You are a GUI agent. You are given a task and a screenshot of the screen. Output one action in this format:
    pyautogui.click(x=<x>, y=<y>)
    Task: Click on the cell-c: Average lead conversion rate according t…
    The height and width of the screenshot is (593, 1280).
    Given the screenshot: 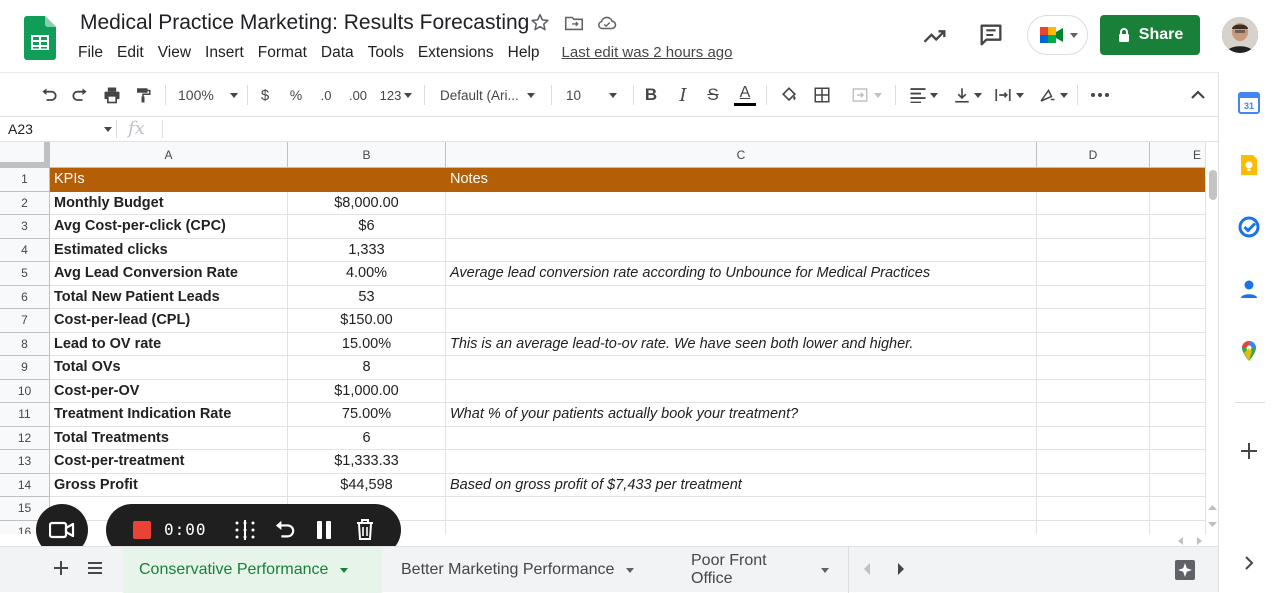 What is the action you would take?
    pyautogui.click(x=741, y=274)
    